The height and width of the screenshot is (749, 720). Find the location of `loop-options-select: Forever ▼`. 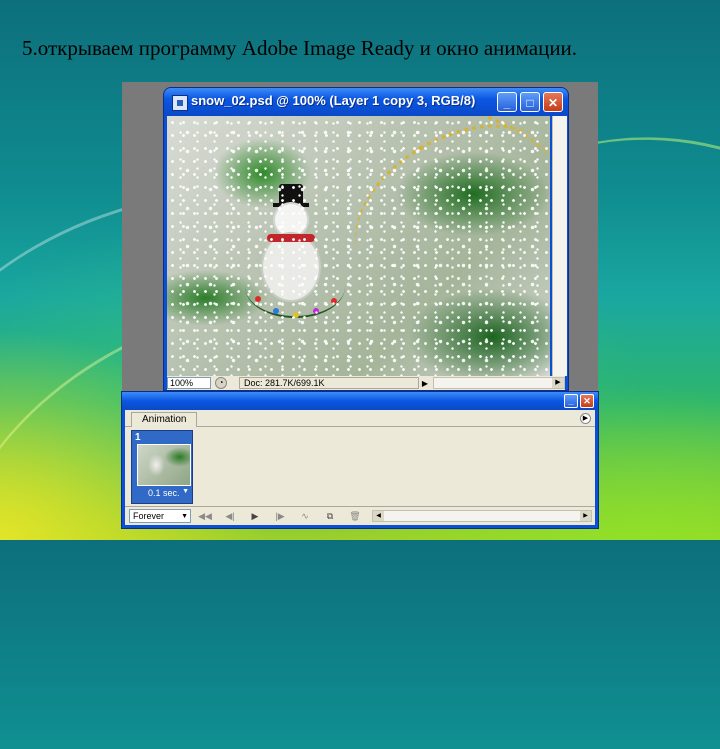

loop-options-select: Forever ▼ is located at coordinates (160, 516).